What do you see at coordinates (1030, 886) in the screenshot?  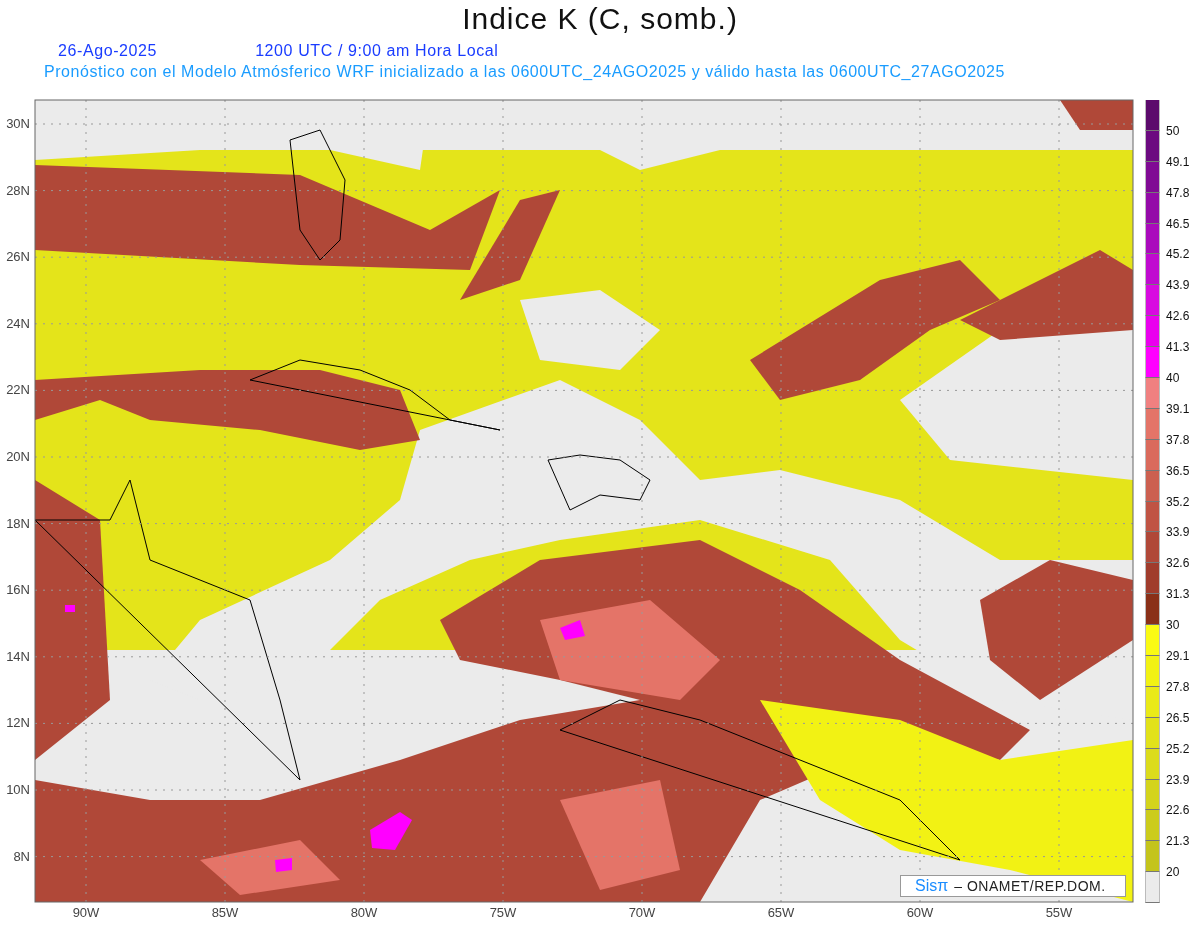 I see `credit-text: – ONAMET/REP.DOM.` at bounding box center [1030, 886].